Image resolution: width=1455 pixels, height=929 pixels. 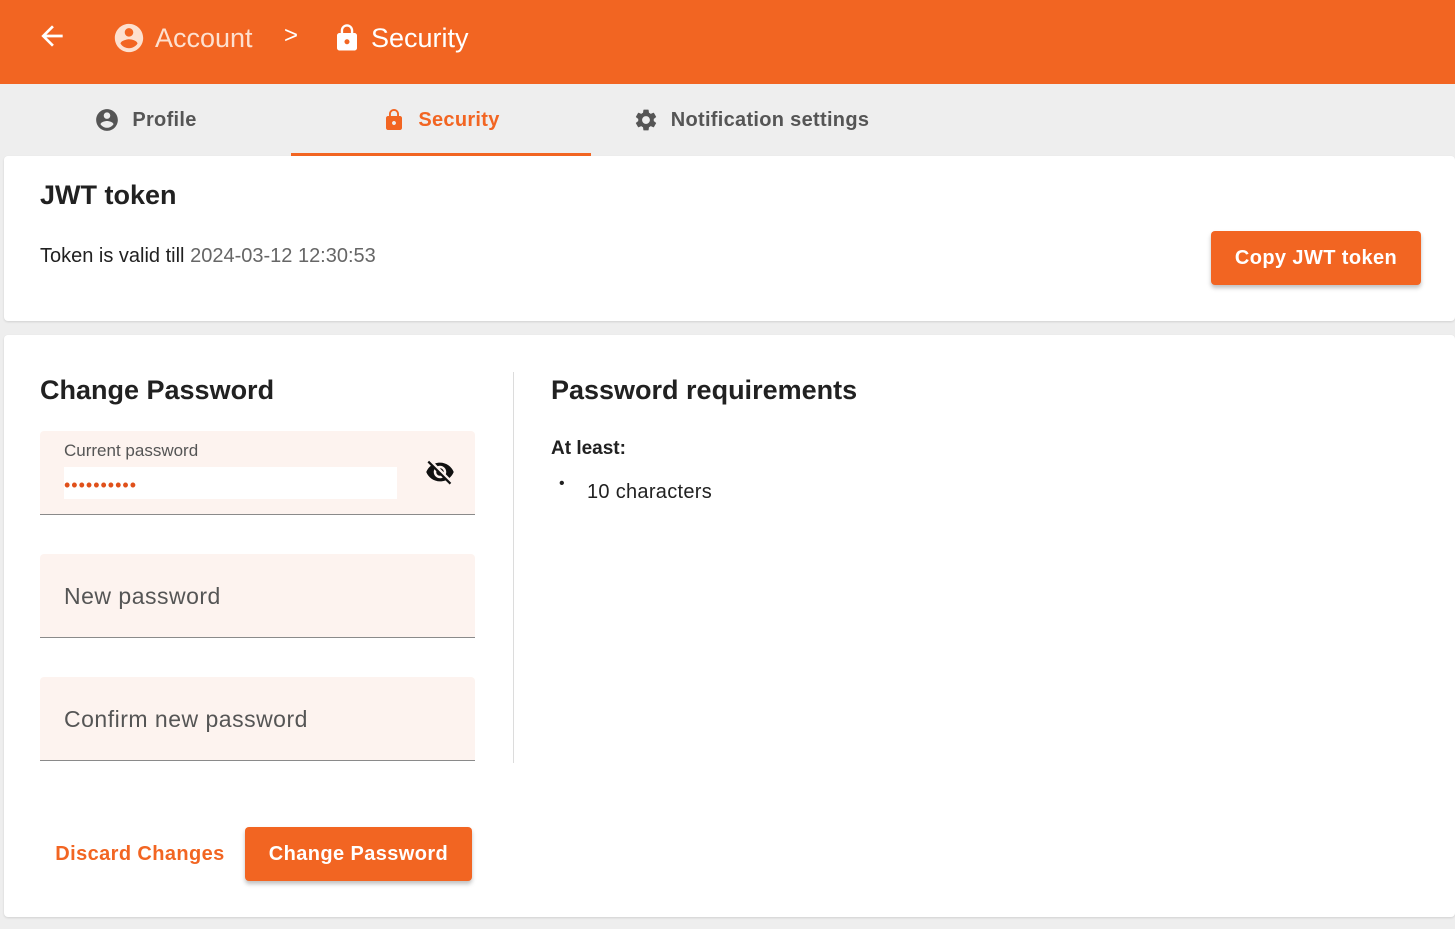 I want to click on new-password-field: New password, so click(x=257, y=596).